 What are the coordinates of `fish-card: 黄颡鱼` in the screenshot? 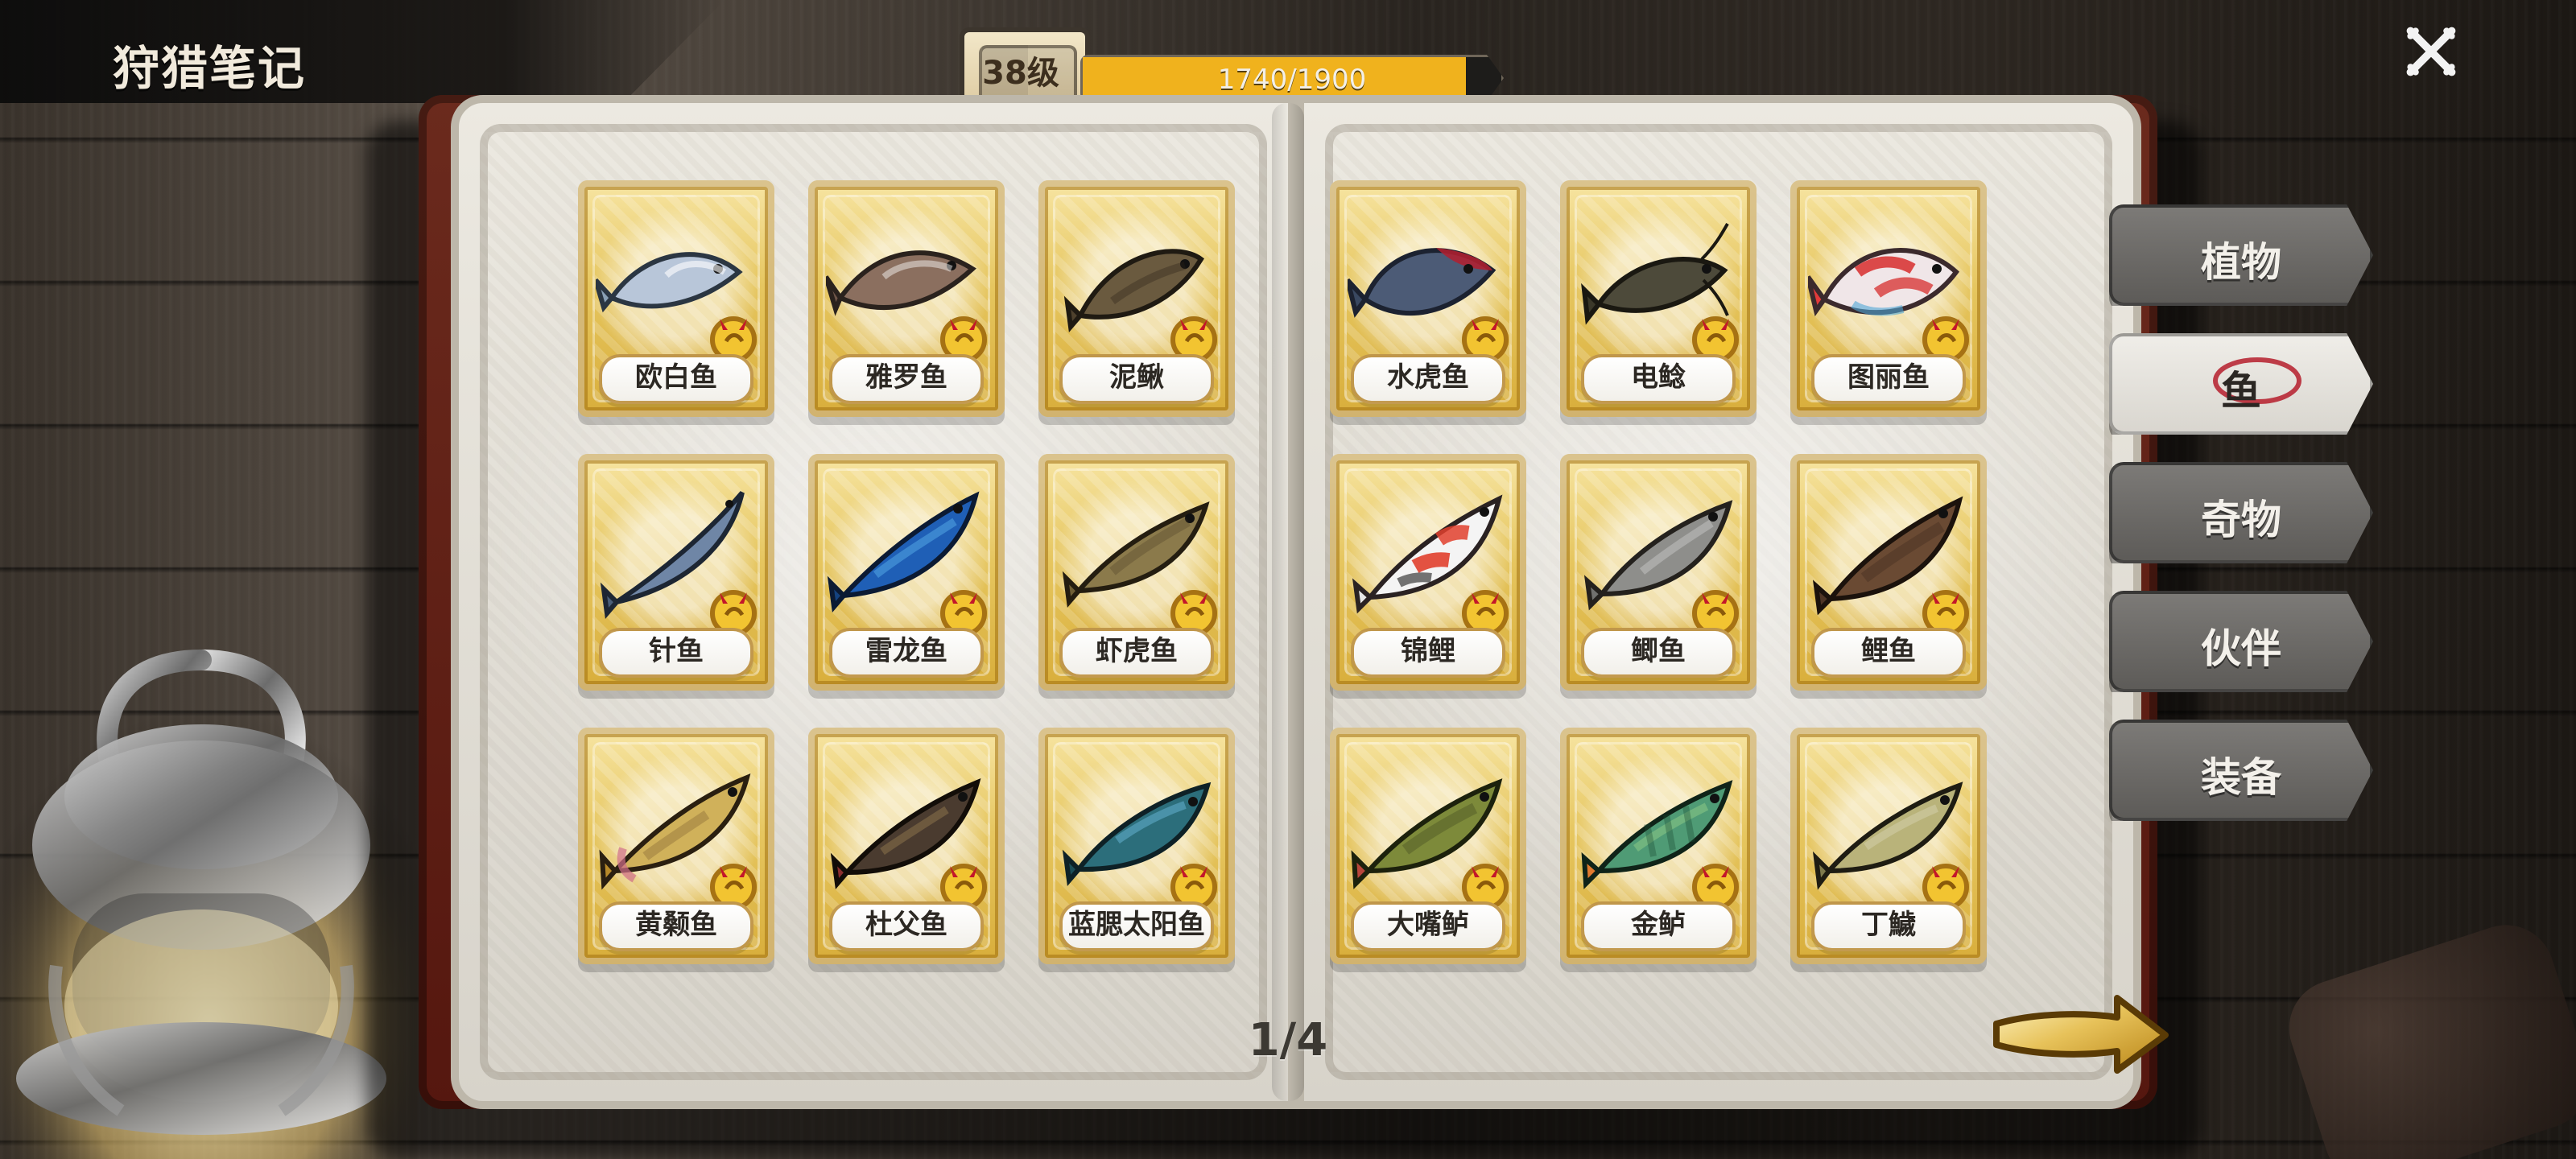 It's located at (676, 846).